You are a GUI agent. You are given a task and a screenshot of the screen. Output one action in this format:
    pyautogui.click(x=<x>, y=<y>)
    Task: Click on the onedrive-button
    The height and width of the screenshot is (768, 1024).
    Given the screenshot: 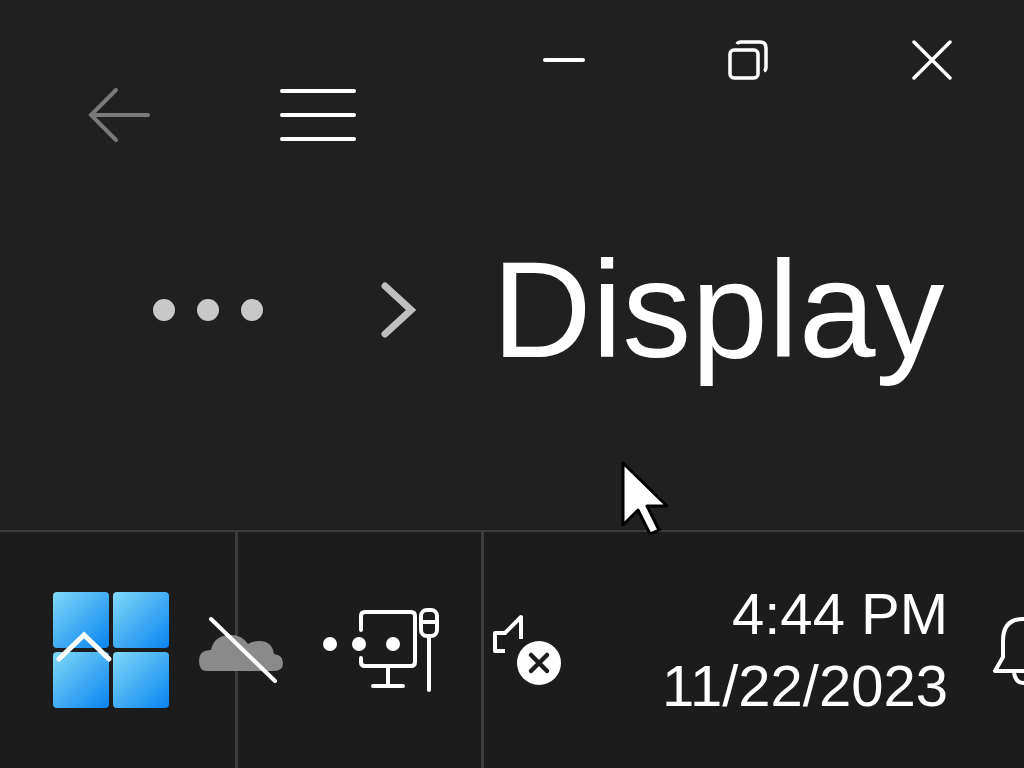 What is the action you would take?
    pyautogui.click(x=241, y=650)
    